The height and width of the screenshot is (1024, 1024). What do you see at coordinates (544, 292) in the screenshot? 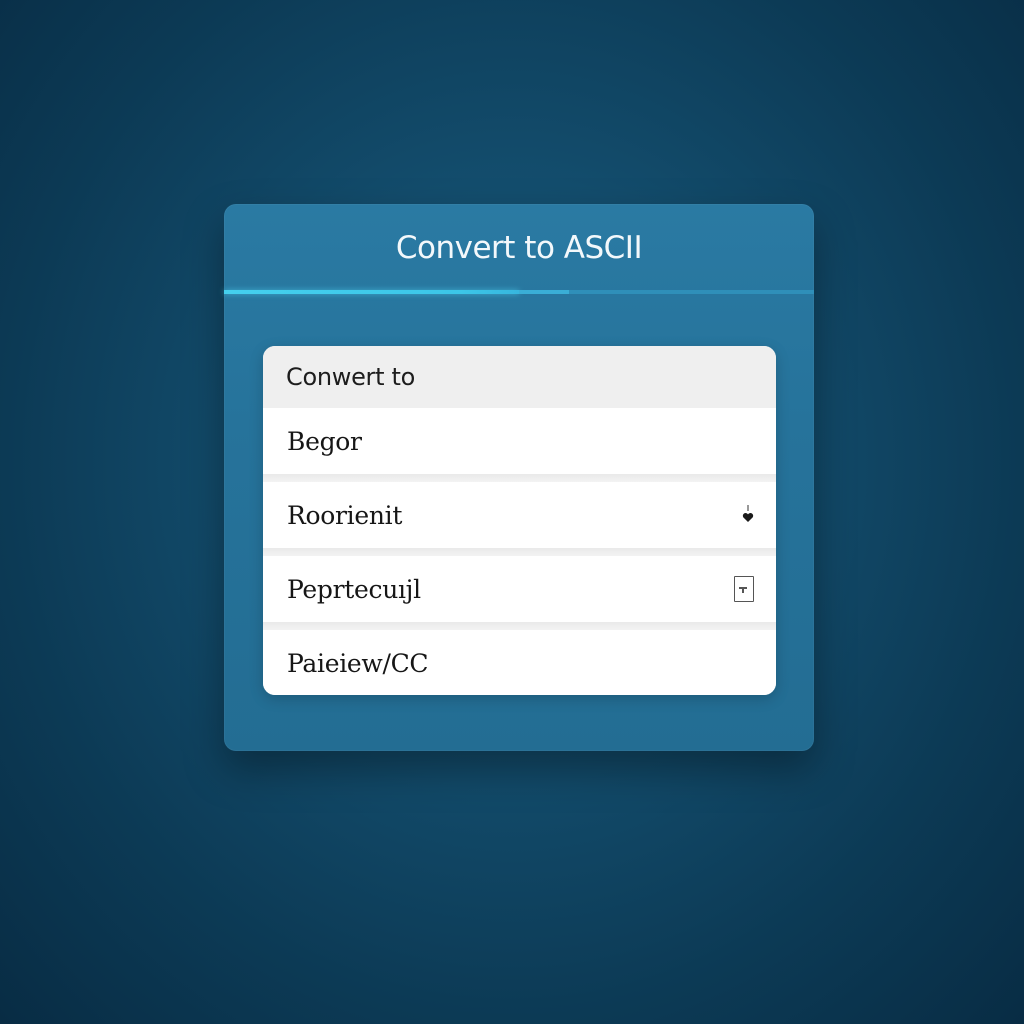
I see `header-progress-tail` at bounding box center [544, 292].